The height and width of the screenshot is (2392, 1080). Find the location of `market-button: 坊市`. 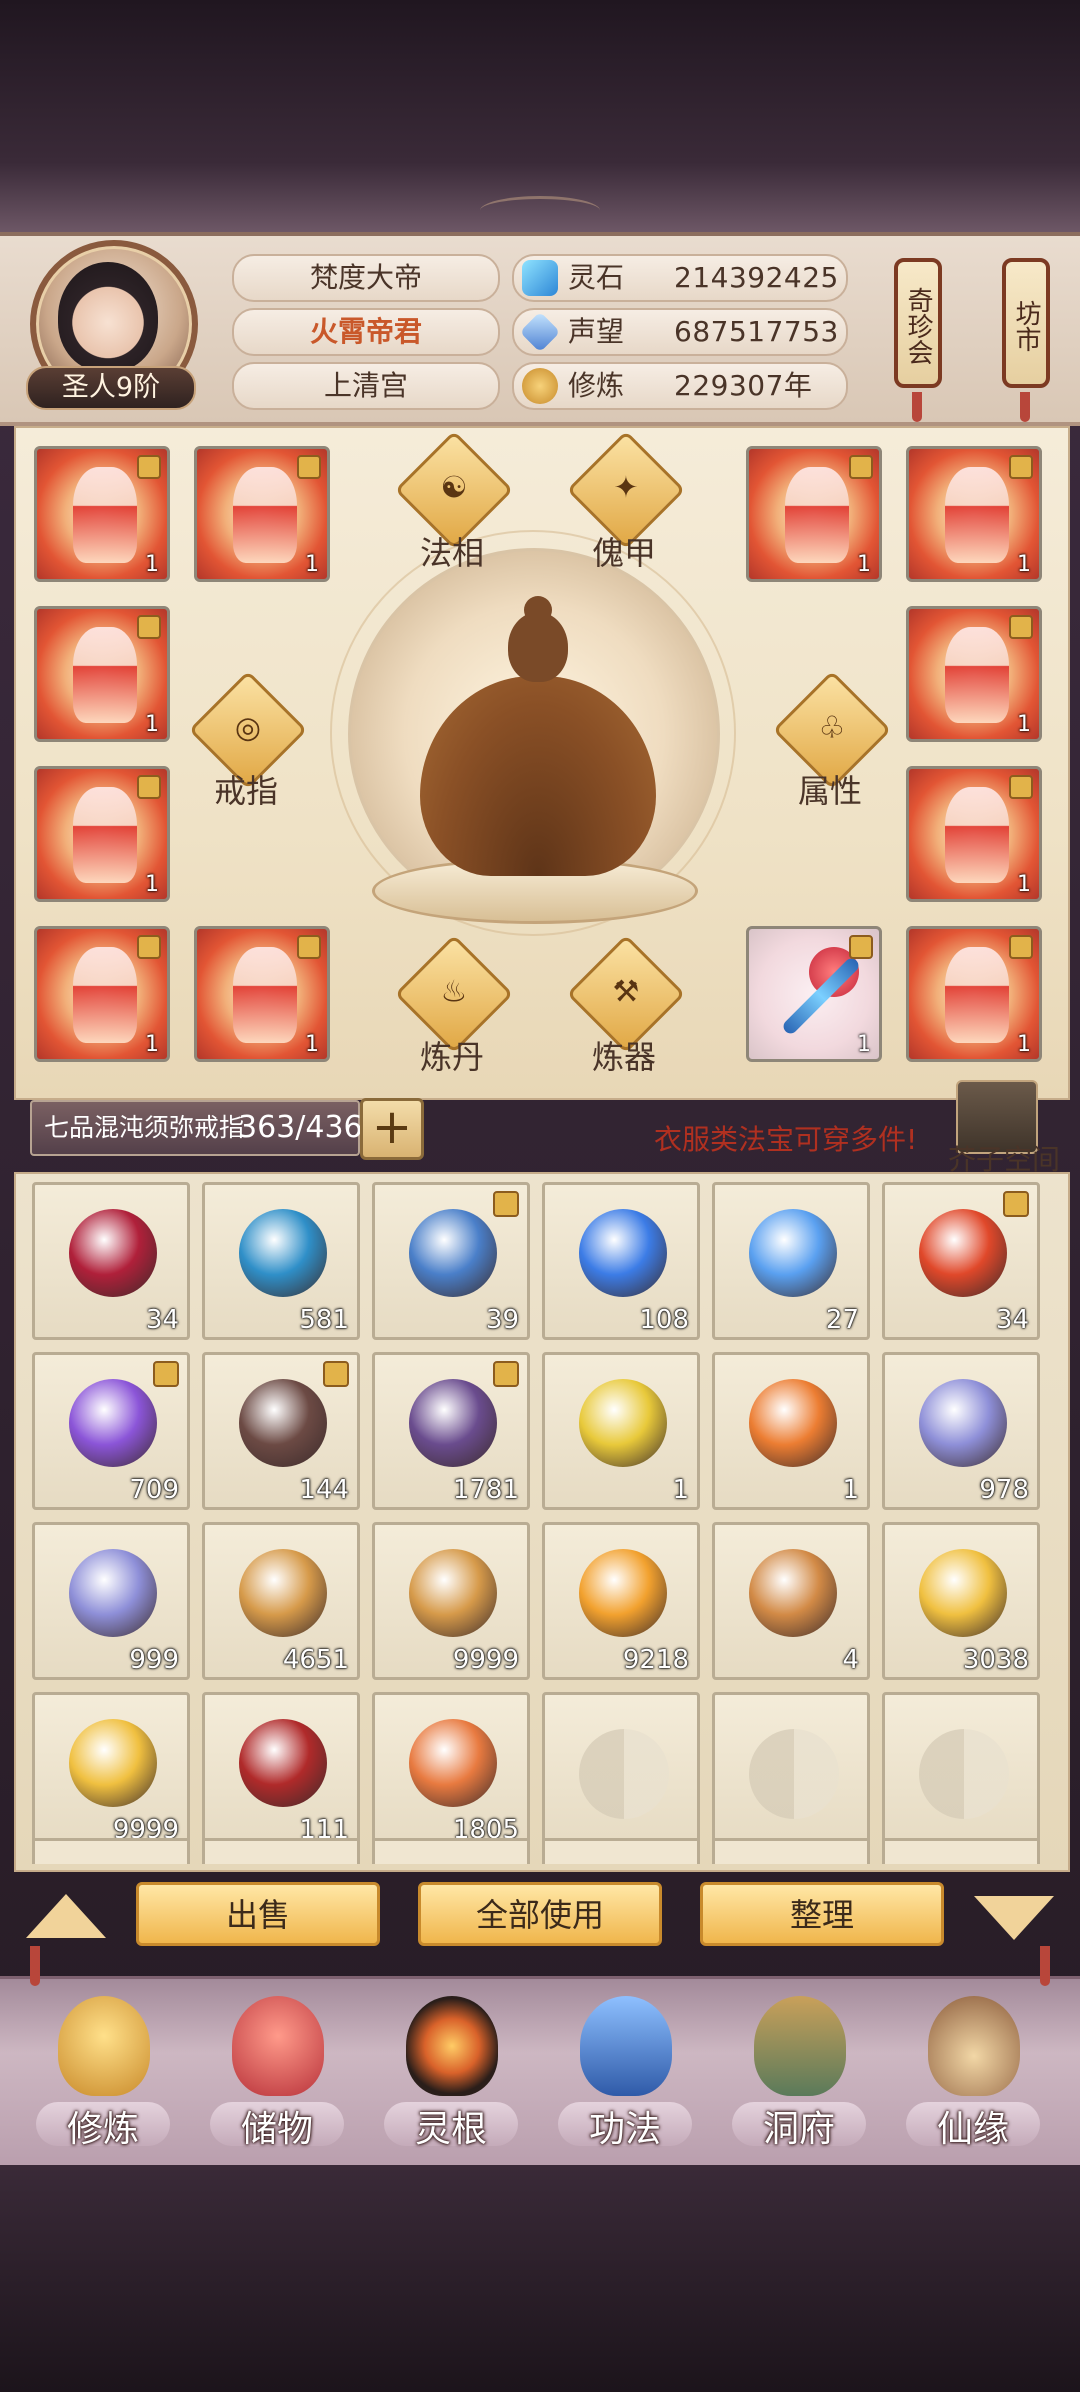

market-button: 坊市 is located at coordinates (1026, 323).